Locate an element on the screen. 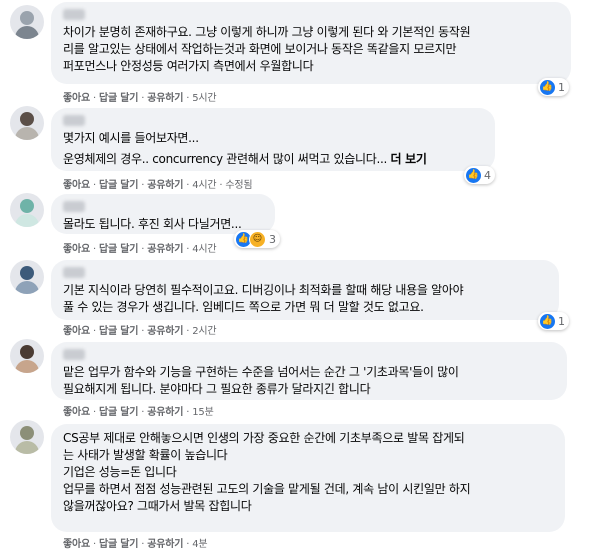 The image size is (601, 554). comment-actions: 좋아요 · 답글 달기 · 공유하기 · 4시간 is located at coordinates (140, 247).